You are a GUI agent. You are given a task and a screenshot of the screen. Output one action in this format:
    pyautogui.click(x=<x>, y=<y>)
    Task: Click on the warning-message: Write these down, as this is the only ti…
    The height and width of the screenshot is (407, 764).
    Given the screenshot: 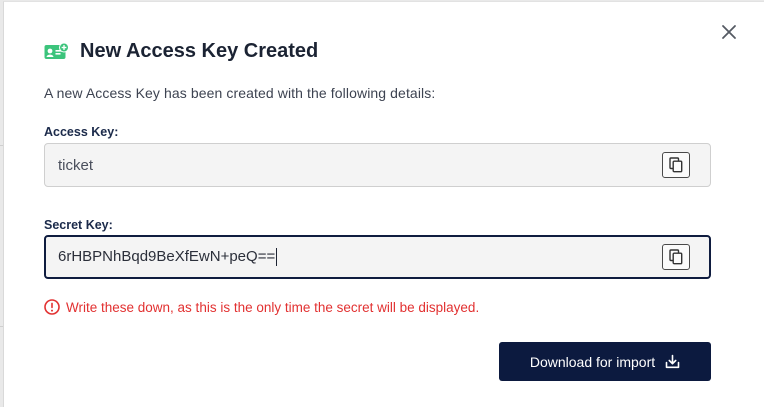 What is the action you would take?
    pyautogui.click(x=261, y=307)
    